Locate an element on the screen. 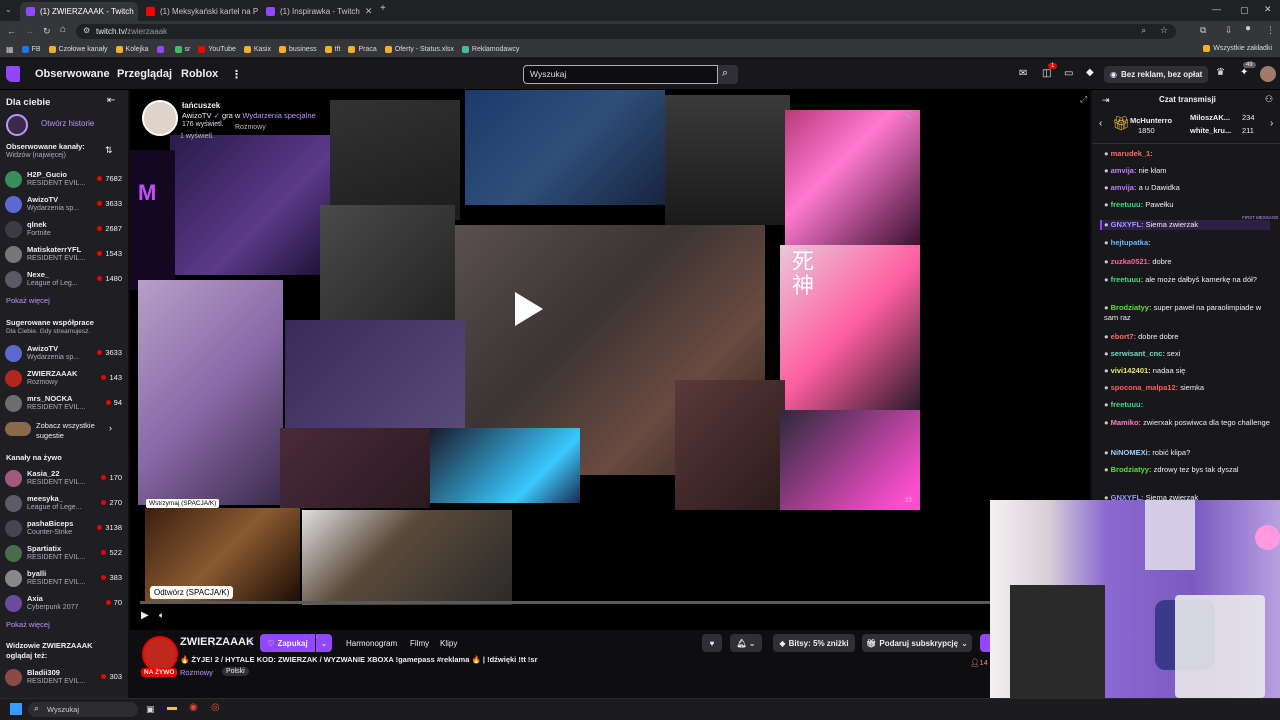 Image resolution: width=1280 pixels, height=720 pixels. tab-clips: Klipy is located at coordinates (448, 643).